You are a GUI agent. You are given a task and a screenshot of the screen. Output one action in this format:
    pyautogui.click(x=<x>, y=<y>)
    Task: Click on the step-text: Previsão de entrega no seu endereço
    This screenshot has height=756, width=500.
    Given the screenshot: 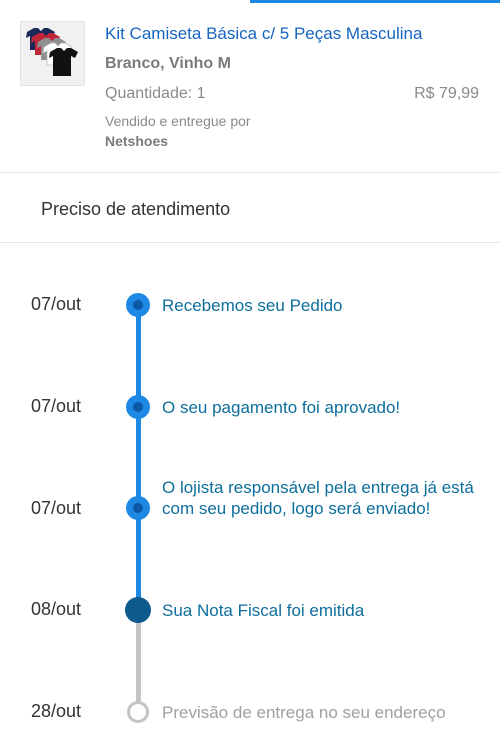 What is the action you would take?
    pyautogui.click(x=304, y=712)
    